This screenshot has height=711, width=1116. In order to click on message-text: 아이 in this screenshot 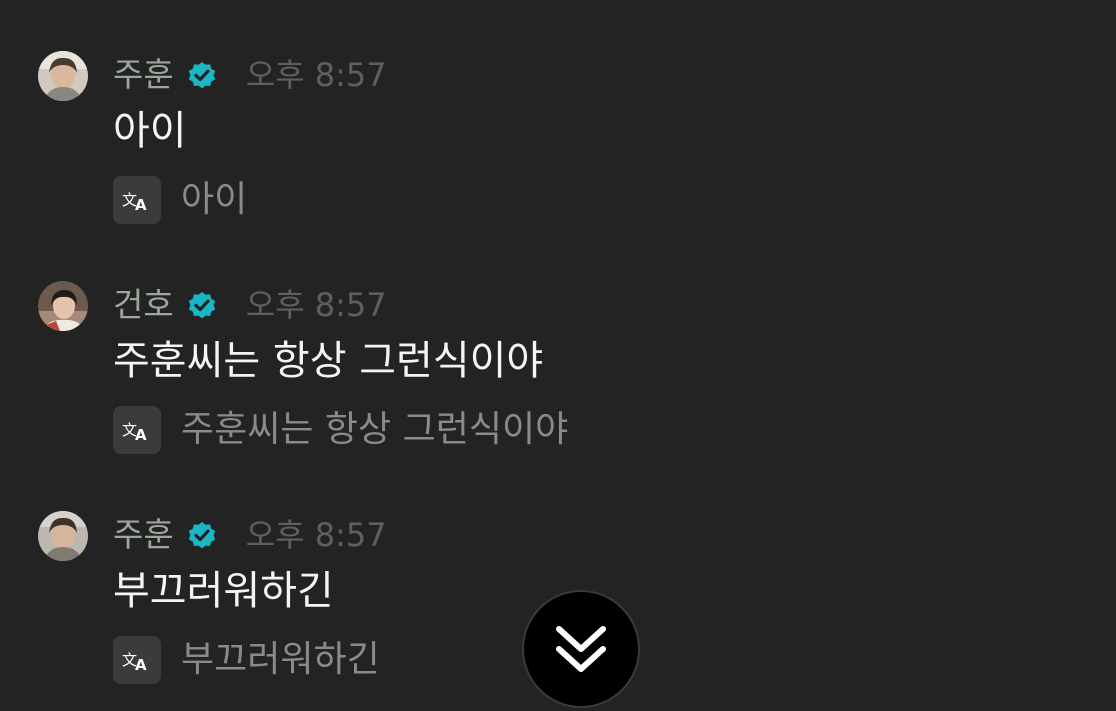, I will do `click(150, 131)`.